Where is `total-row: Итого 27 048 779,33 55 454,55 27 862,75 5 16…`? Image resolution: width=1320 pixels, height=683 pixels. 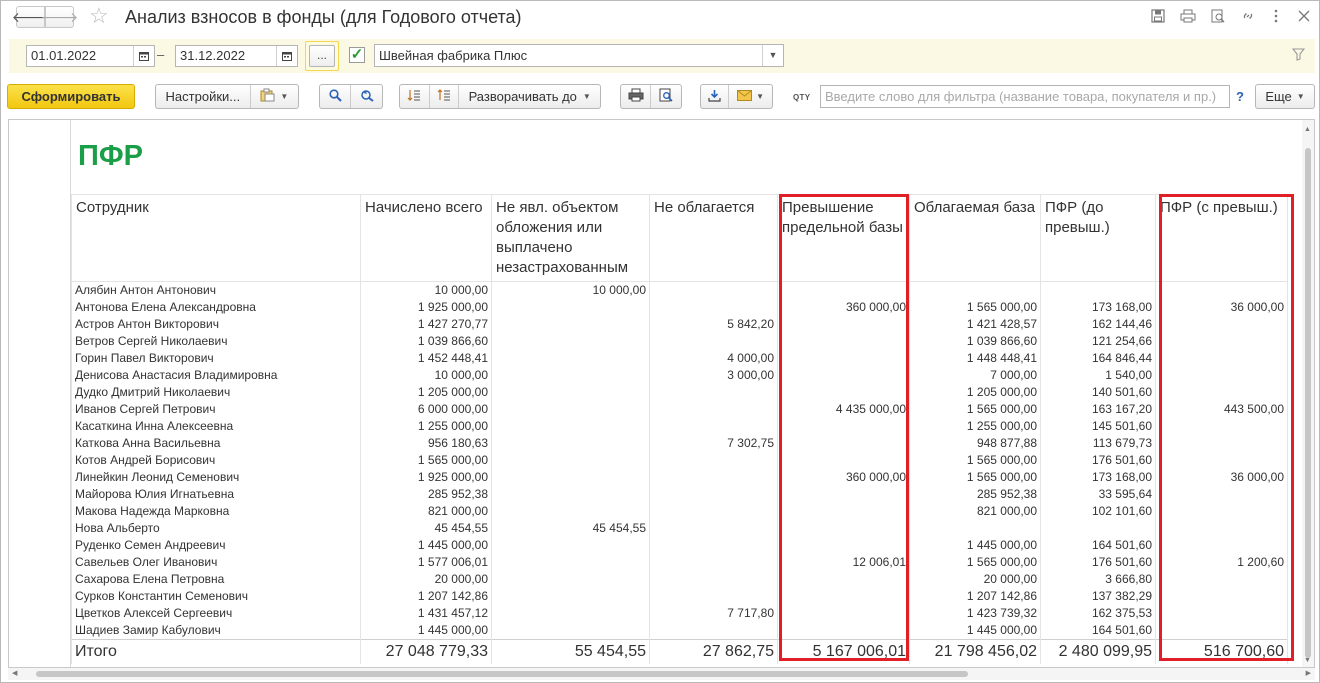
total-row: Итого 27 048 779,33 55 454,55 27 862,75 5 16… is located at coordinates (679, 651).